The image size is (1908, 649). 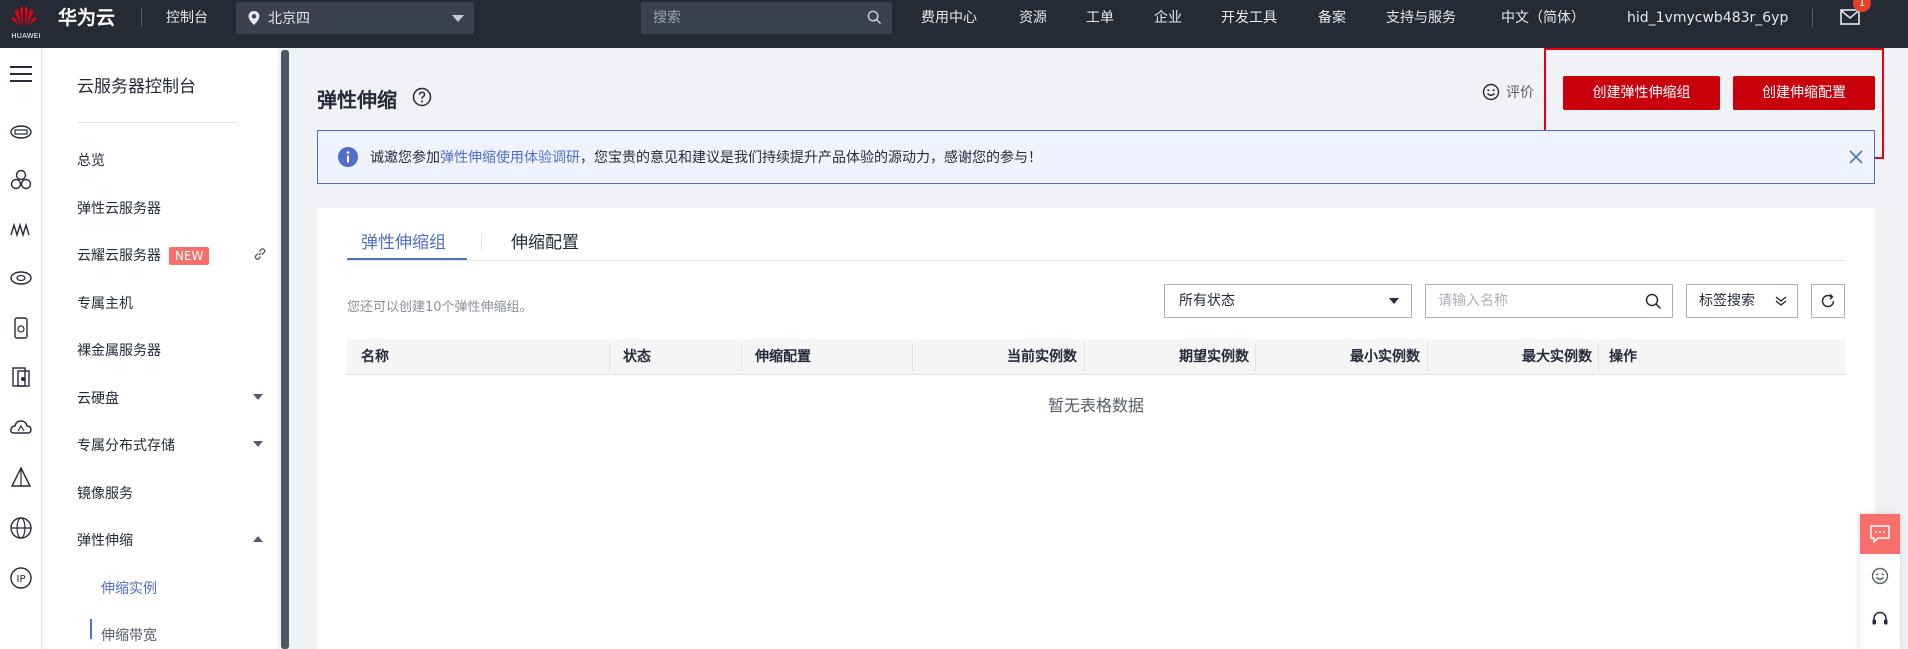 What do you see at coordinates (999, 357) in the screenshot?
I see `column-current-instances: 当前实例数` at bounding box center [999, 357].